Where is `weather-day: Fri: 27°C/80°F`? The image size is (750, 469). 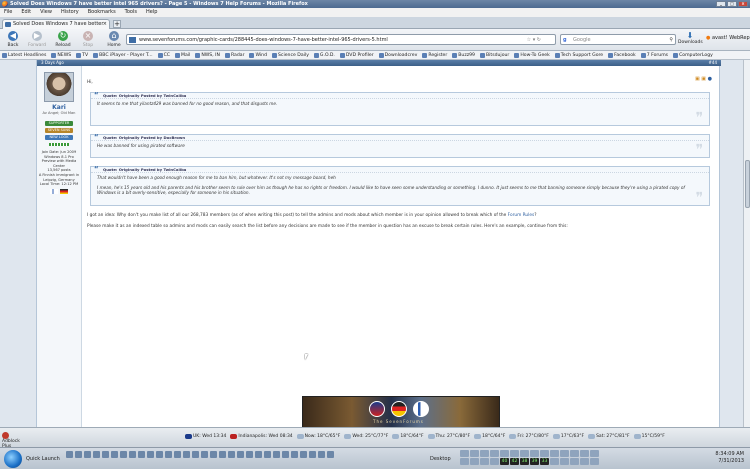 weather-day: Fri: 27°C/80°F is located at coordinates (529, 436).